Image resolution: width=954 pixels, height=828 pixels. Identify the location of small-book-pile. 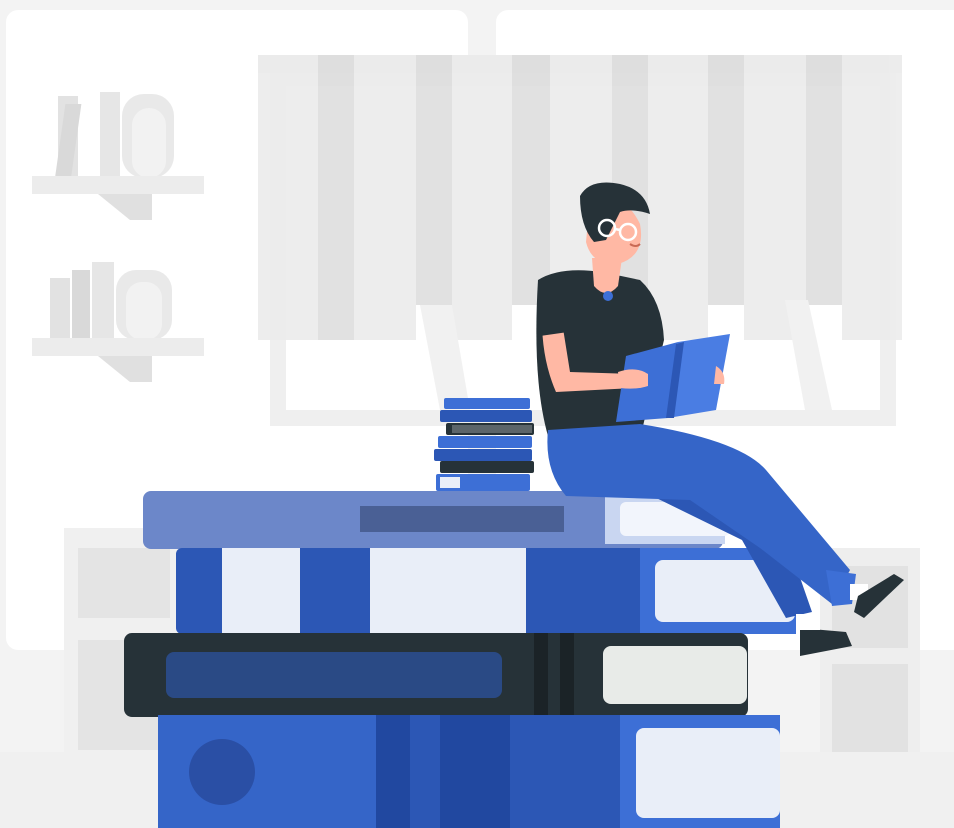
(484, 444).